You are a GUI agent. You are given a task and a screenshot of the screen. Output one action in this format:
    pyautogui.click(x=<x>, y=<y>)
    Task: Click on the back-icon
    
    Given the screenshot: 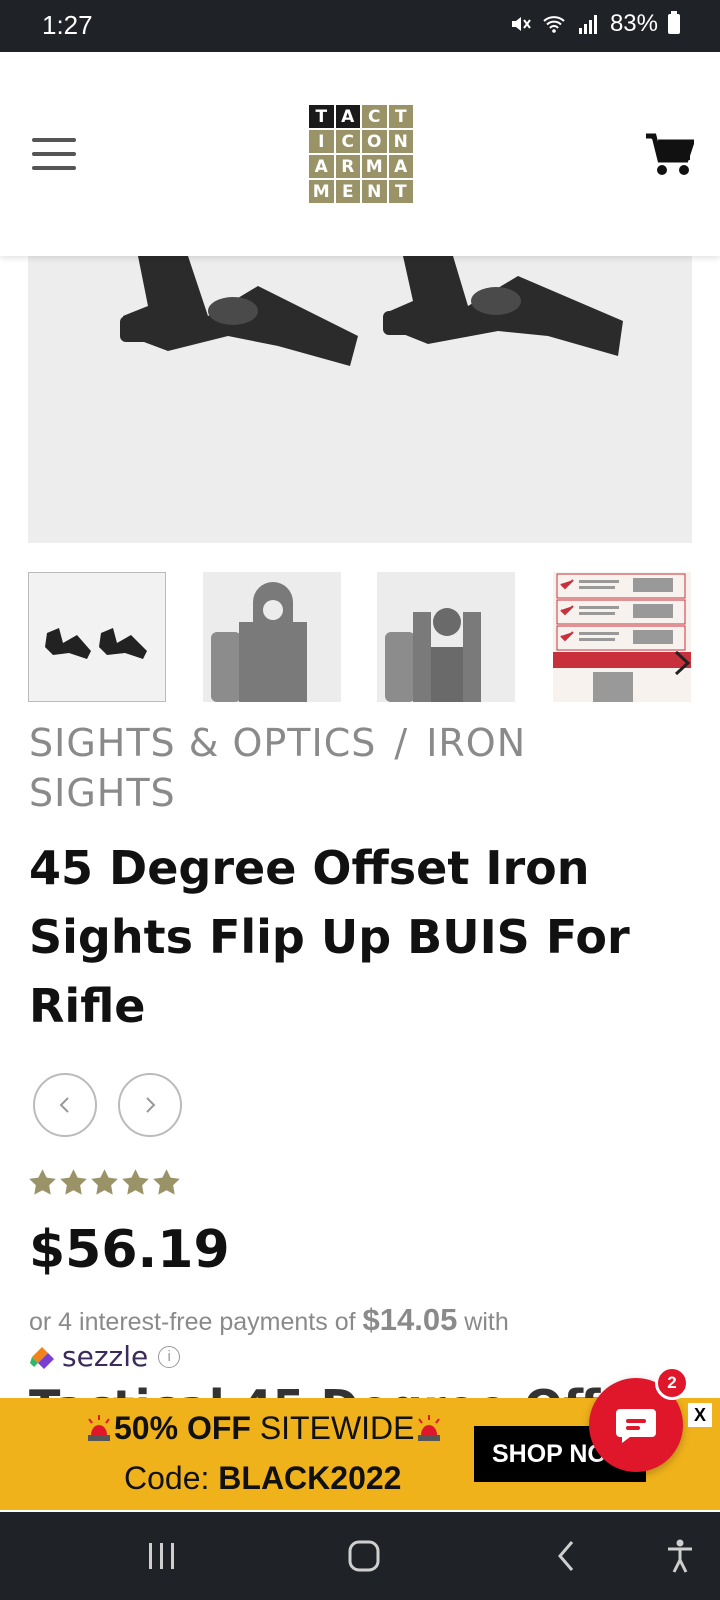 What is the action you would take?
    pyautogui.click(x=566, y=1556)
    